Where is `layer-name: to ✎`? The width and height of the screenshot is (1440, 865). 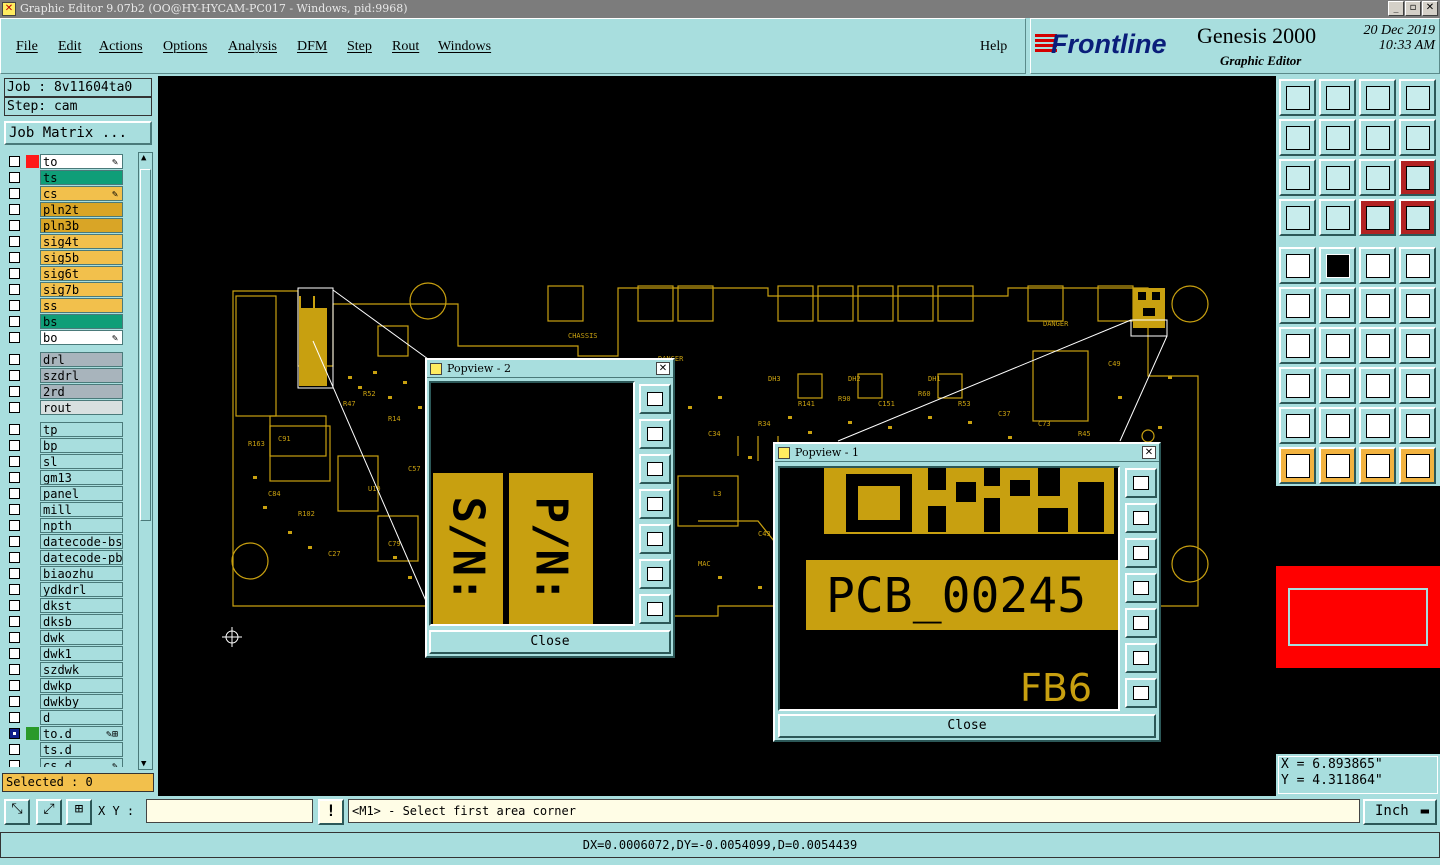 layer-name: to ✎ is located at coordinates (81, 161).